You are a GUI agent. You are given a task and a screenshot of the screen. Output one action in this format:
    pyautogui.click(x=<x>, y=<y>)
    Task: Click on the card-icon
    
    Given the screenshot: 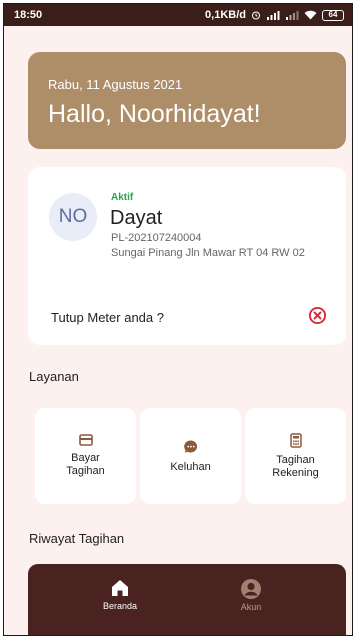 What is the action you would take?
    pyautogui.click(x=85, y=440)
    